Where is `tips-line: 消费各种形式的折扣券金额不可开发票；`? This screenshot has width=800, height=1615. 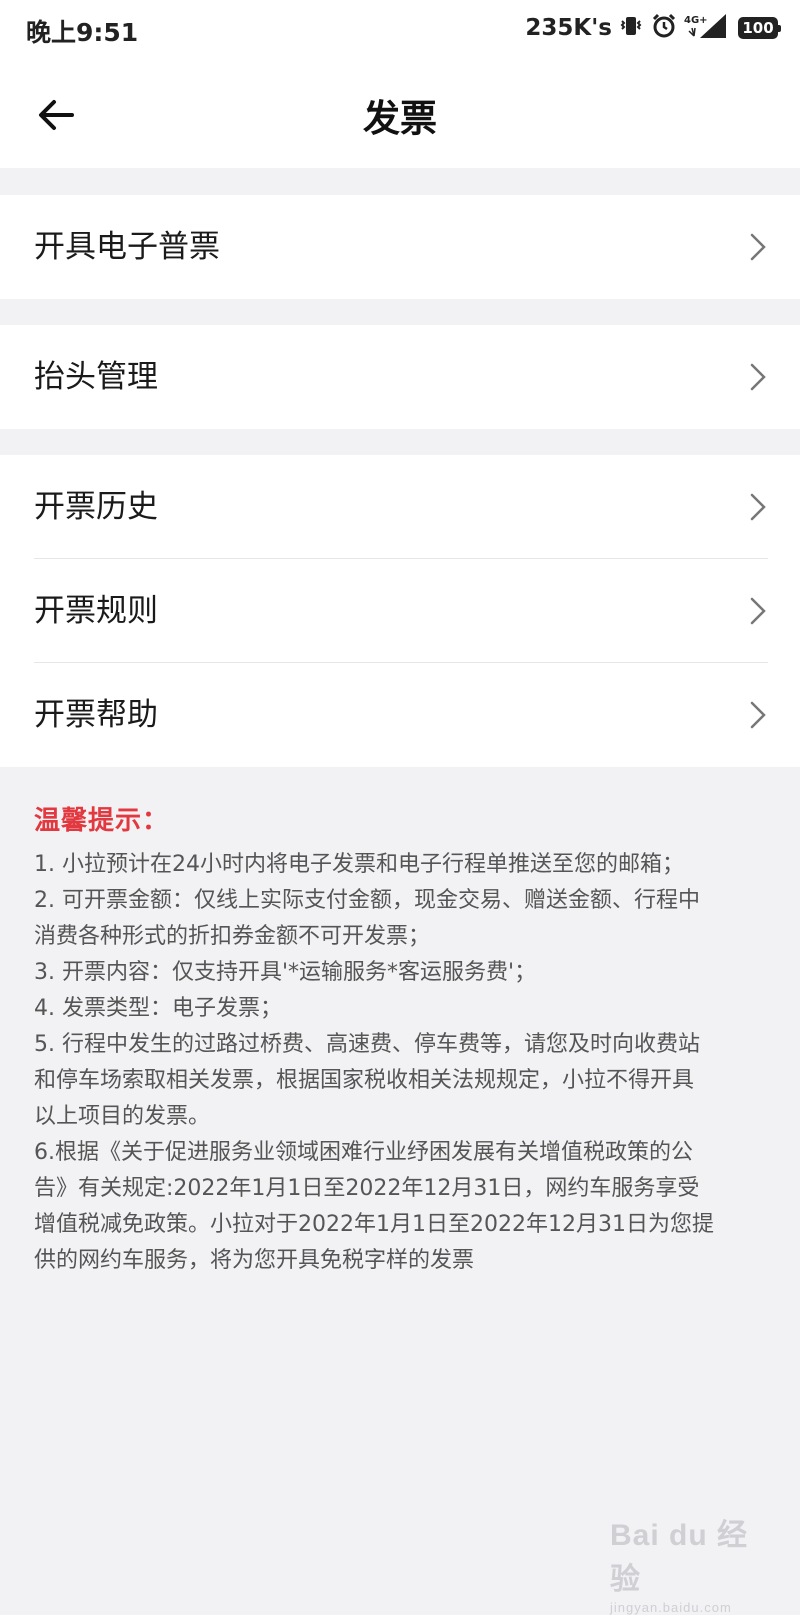
tips-line: 消费各种形式的折扣券金额不可开发票； is located at coordinates (232, 936).